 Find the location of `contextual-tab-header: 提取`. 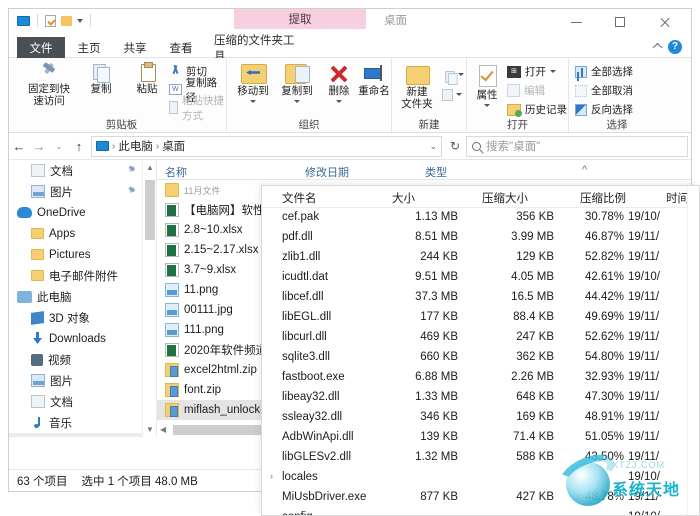

contextual-tab-header: 提取 is located at coordinates (300, 19).